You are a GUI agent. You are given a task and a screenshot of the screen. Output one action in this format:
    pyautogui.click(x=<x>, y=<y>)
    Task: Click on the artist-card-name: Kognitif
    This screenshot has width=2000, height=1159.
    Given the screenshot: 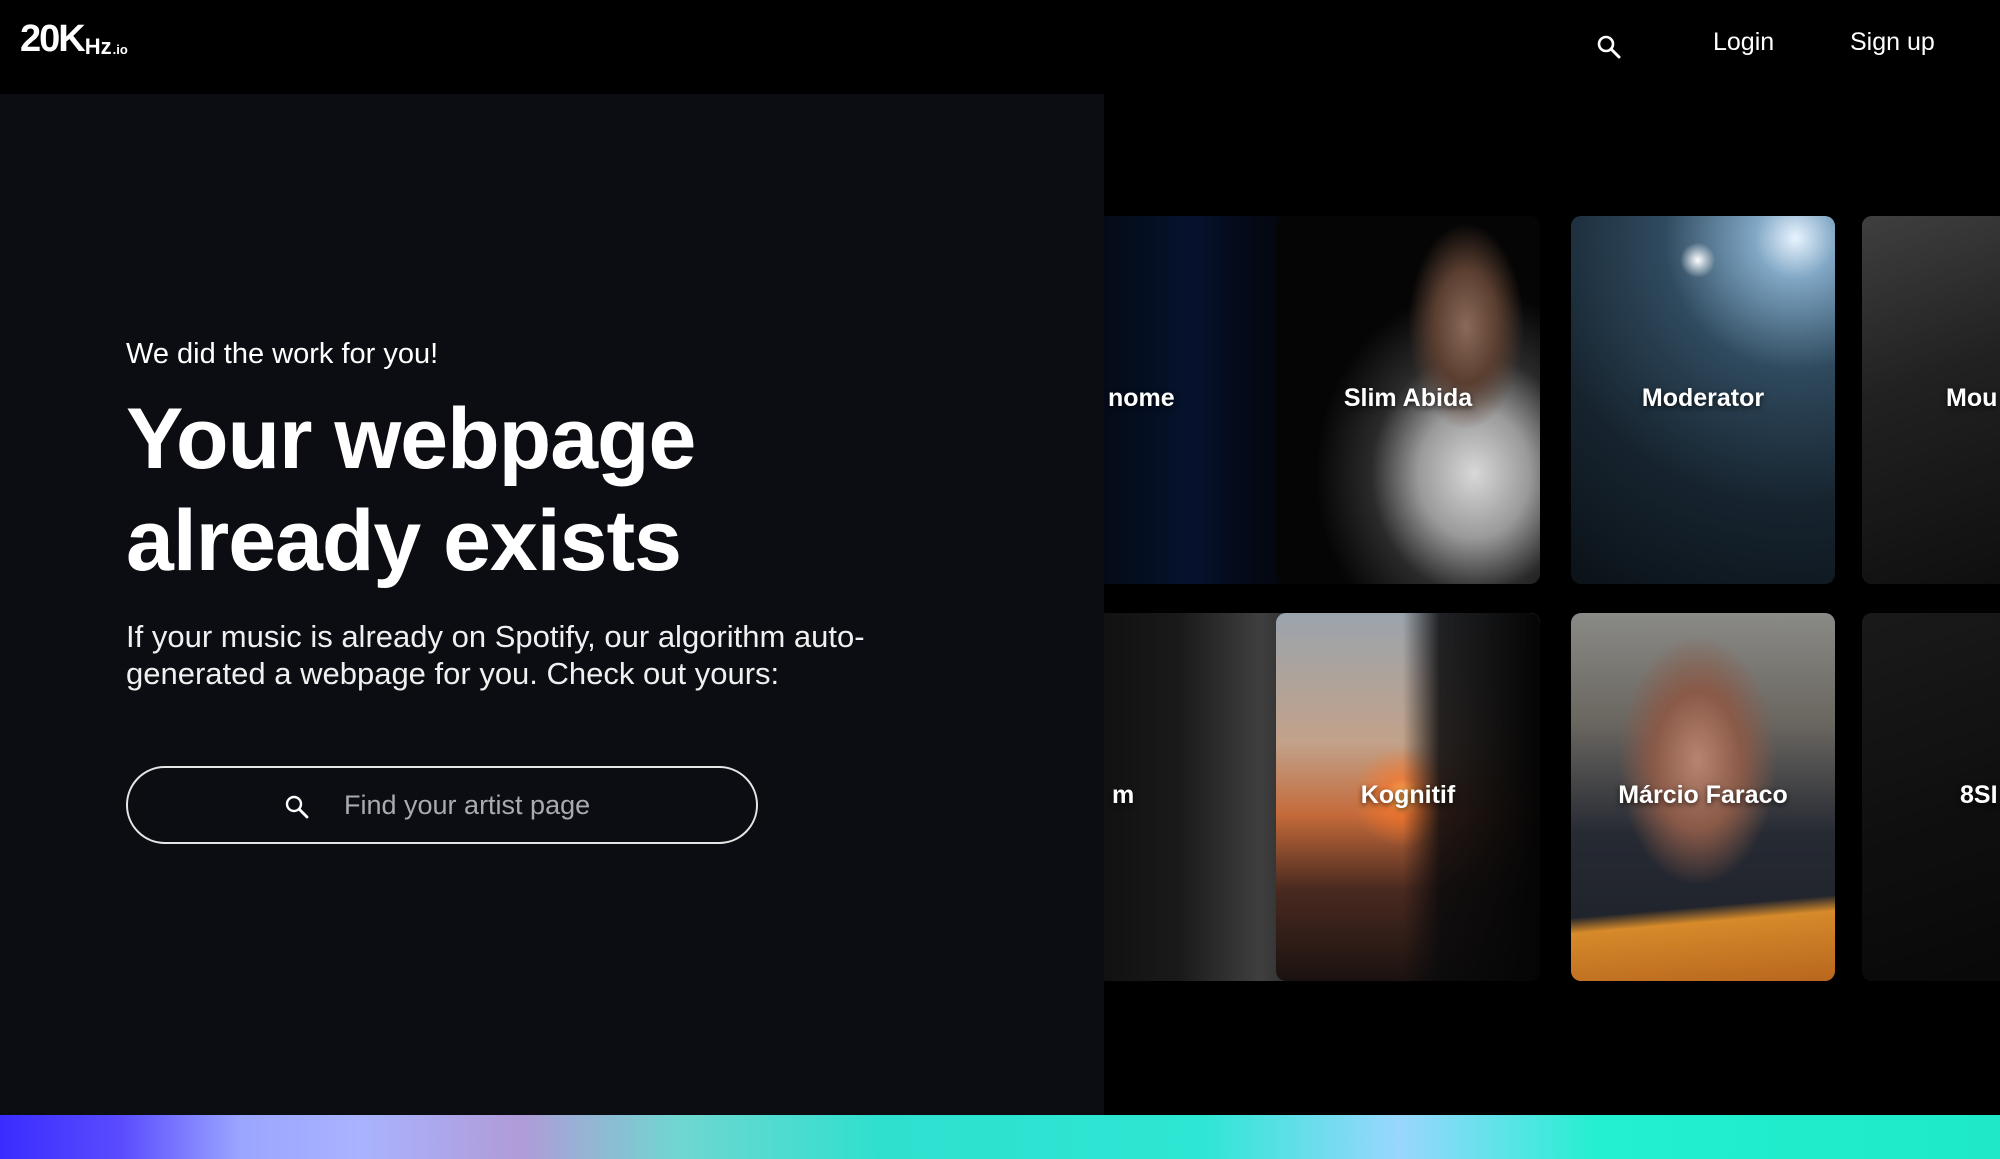 What is the action you would take?
    pyautogui.click(x=1408, y=795)
    